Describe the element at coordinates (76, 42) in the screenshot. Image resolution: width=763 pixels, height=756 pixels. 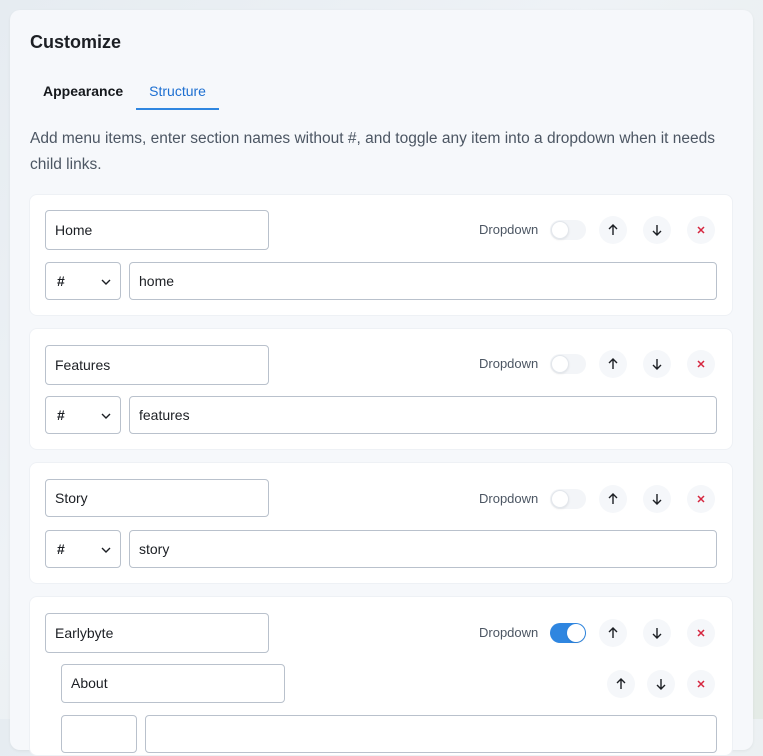
I see `panel-title: Customize` at that location.